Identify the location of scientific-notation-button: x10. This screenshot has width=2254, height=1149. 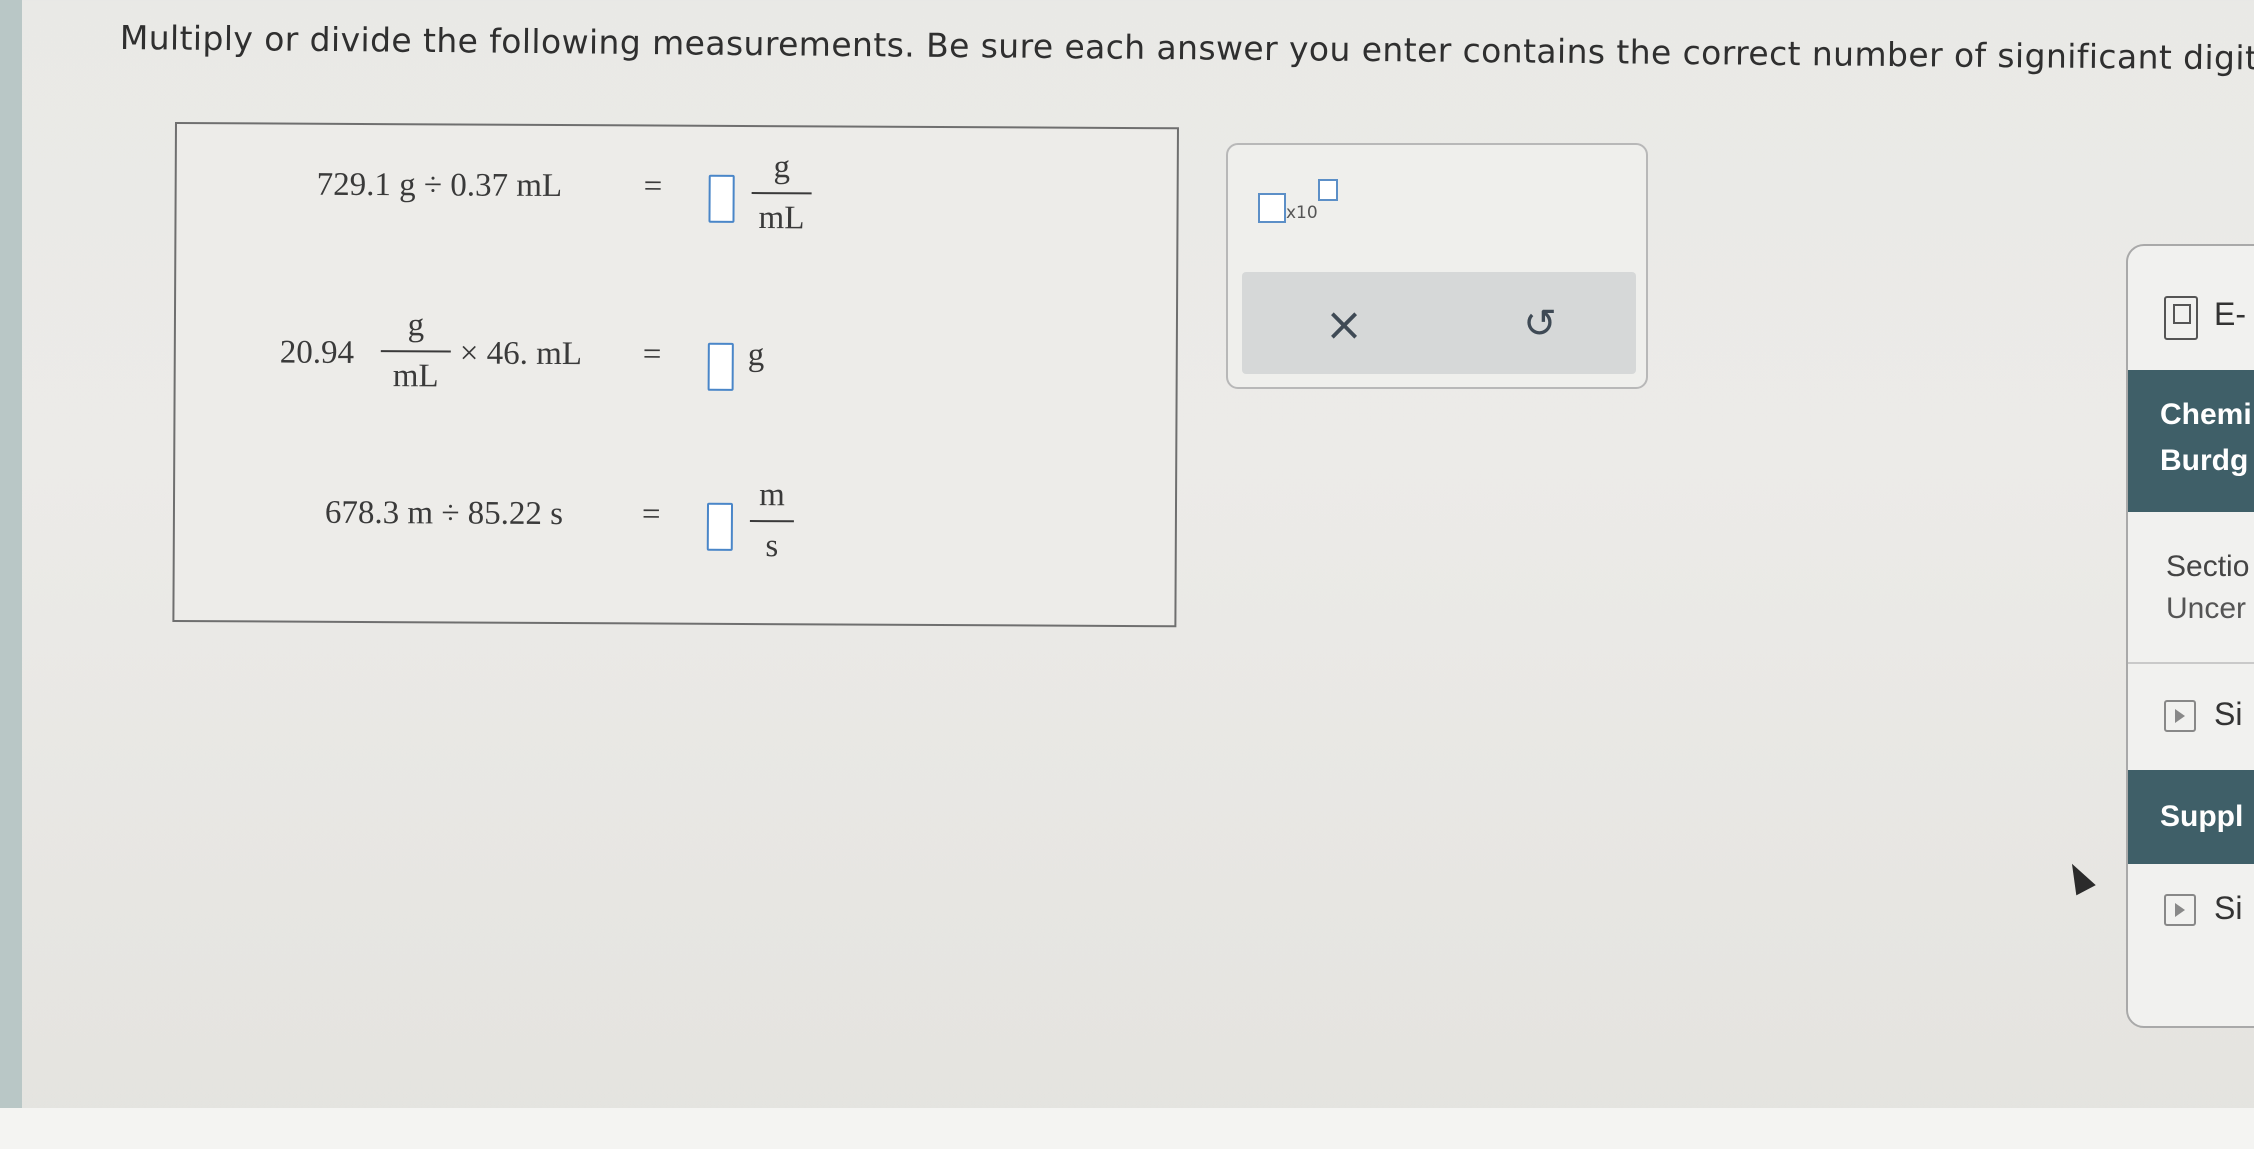
(1298, 204).